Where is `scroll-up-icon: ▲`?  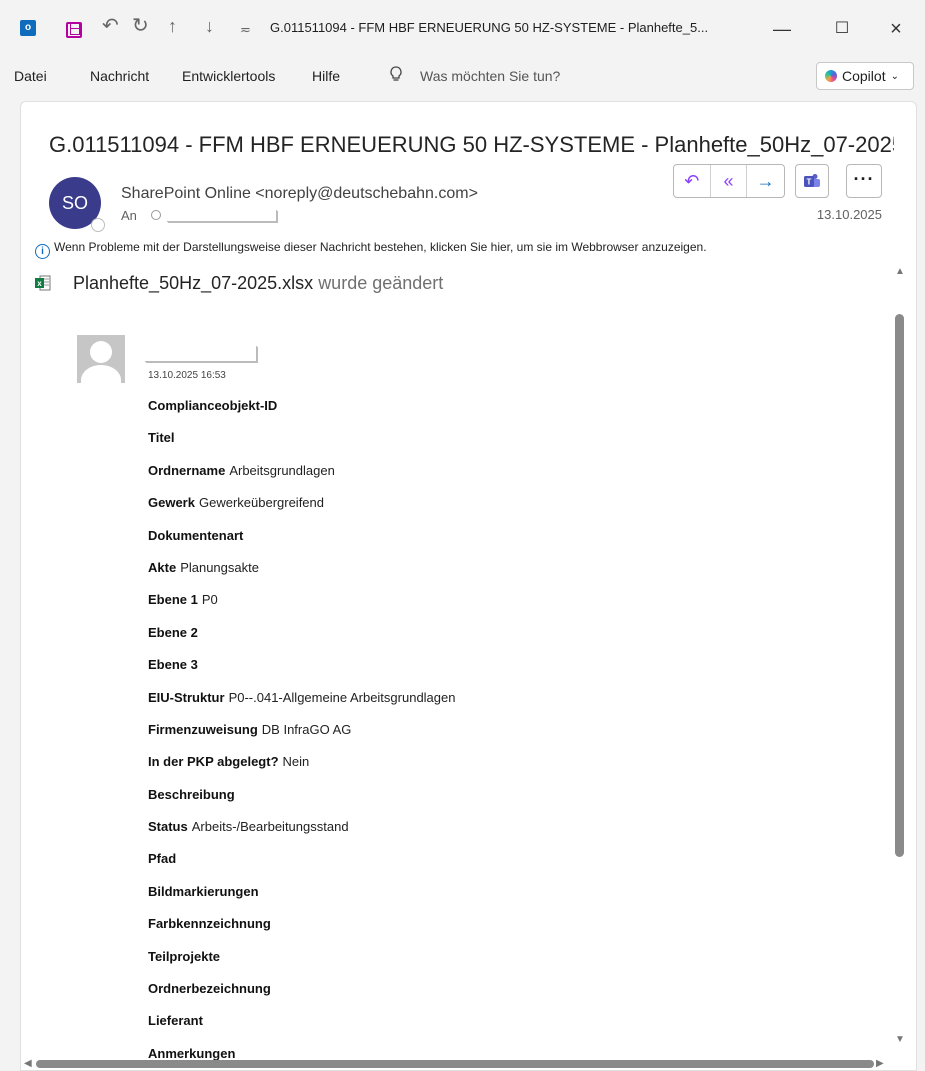 scroll-up-icon: ▲ is located at coordinates (900, 271).